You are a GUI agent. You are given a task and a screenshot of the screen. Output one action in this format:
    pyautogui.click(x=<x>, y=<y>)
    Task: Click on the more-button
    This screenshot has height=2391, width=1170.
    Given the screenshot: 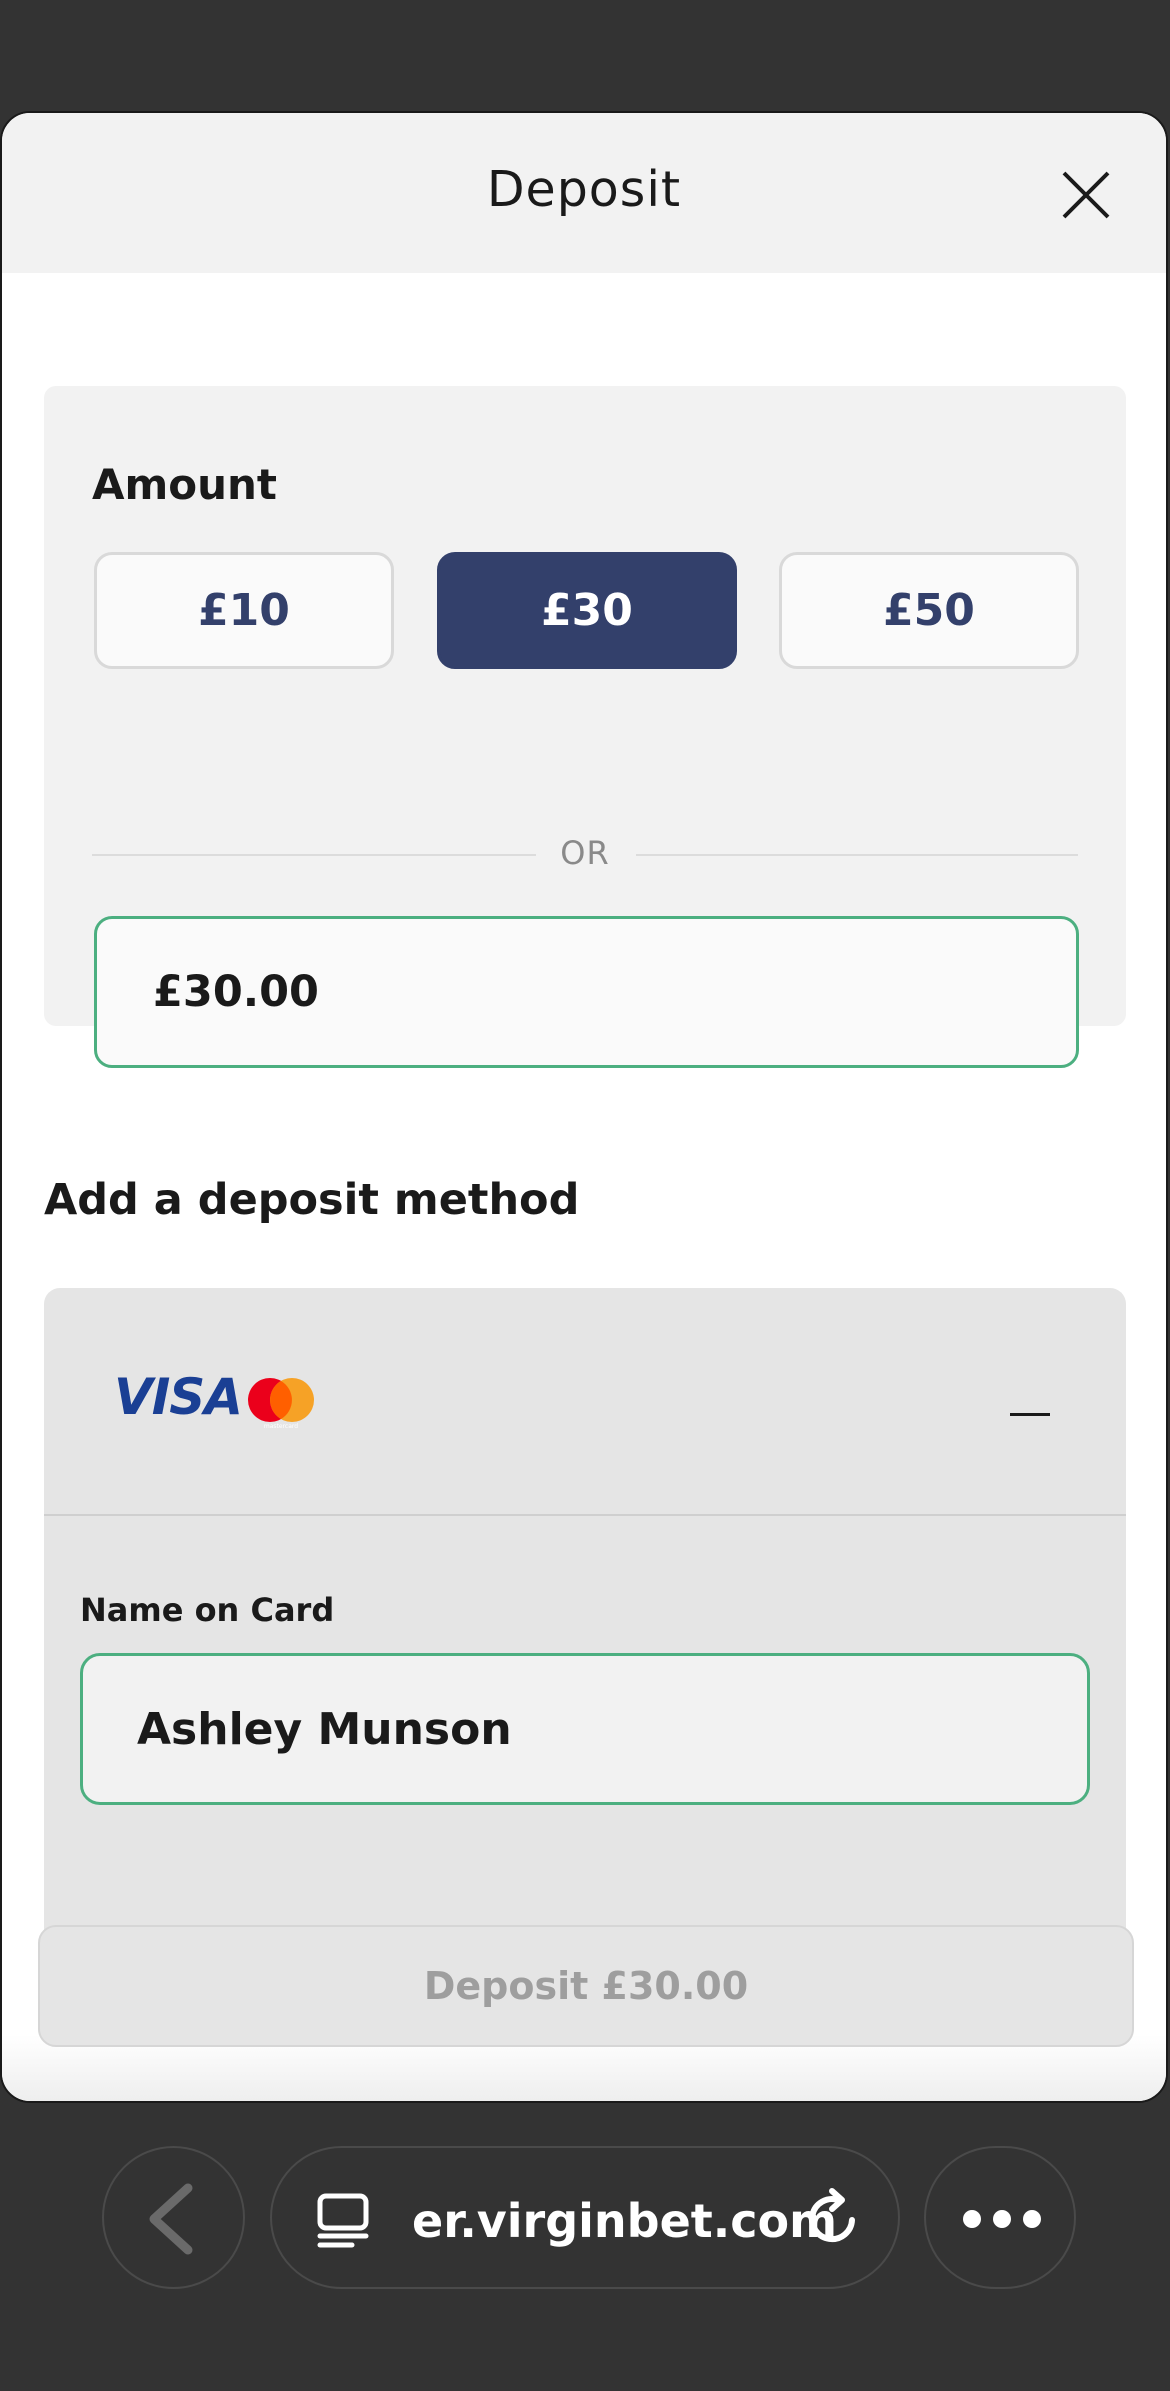 What is the action you would take?
    pyautogui.click(x=1000, y=2217)
    